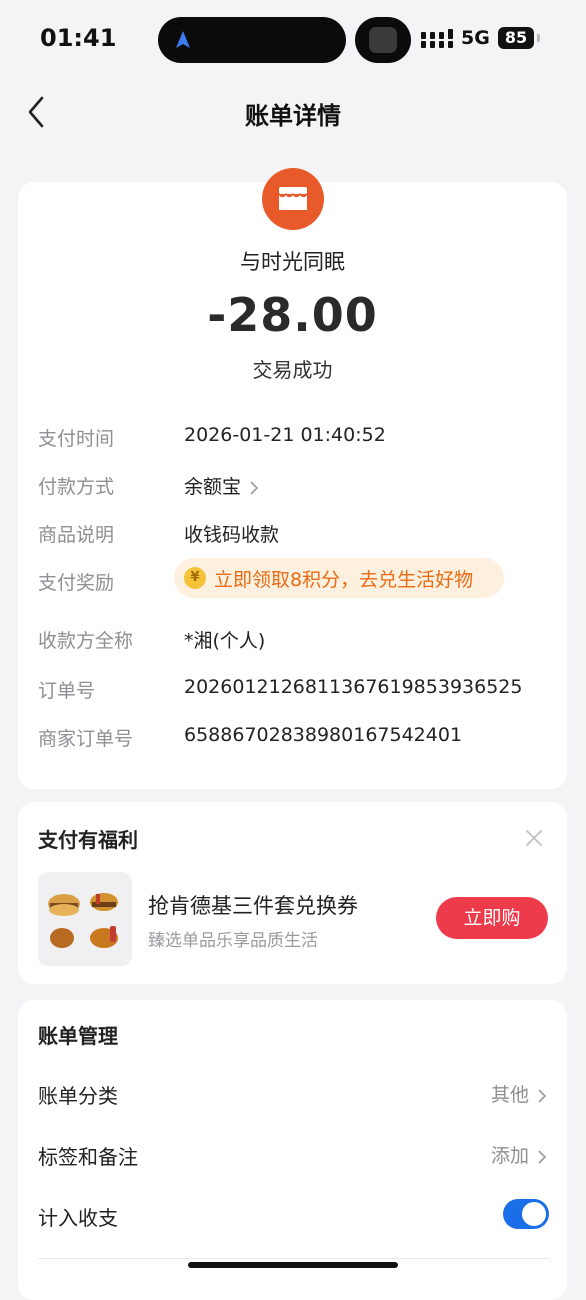  What do you see at coordinates (292, 641) in the screenshot?
I see `detail-row-payee: 收款方全称 *湘(个人)` at bounding box center [292, 641].